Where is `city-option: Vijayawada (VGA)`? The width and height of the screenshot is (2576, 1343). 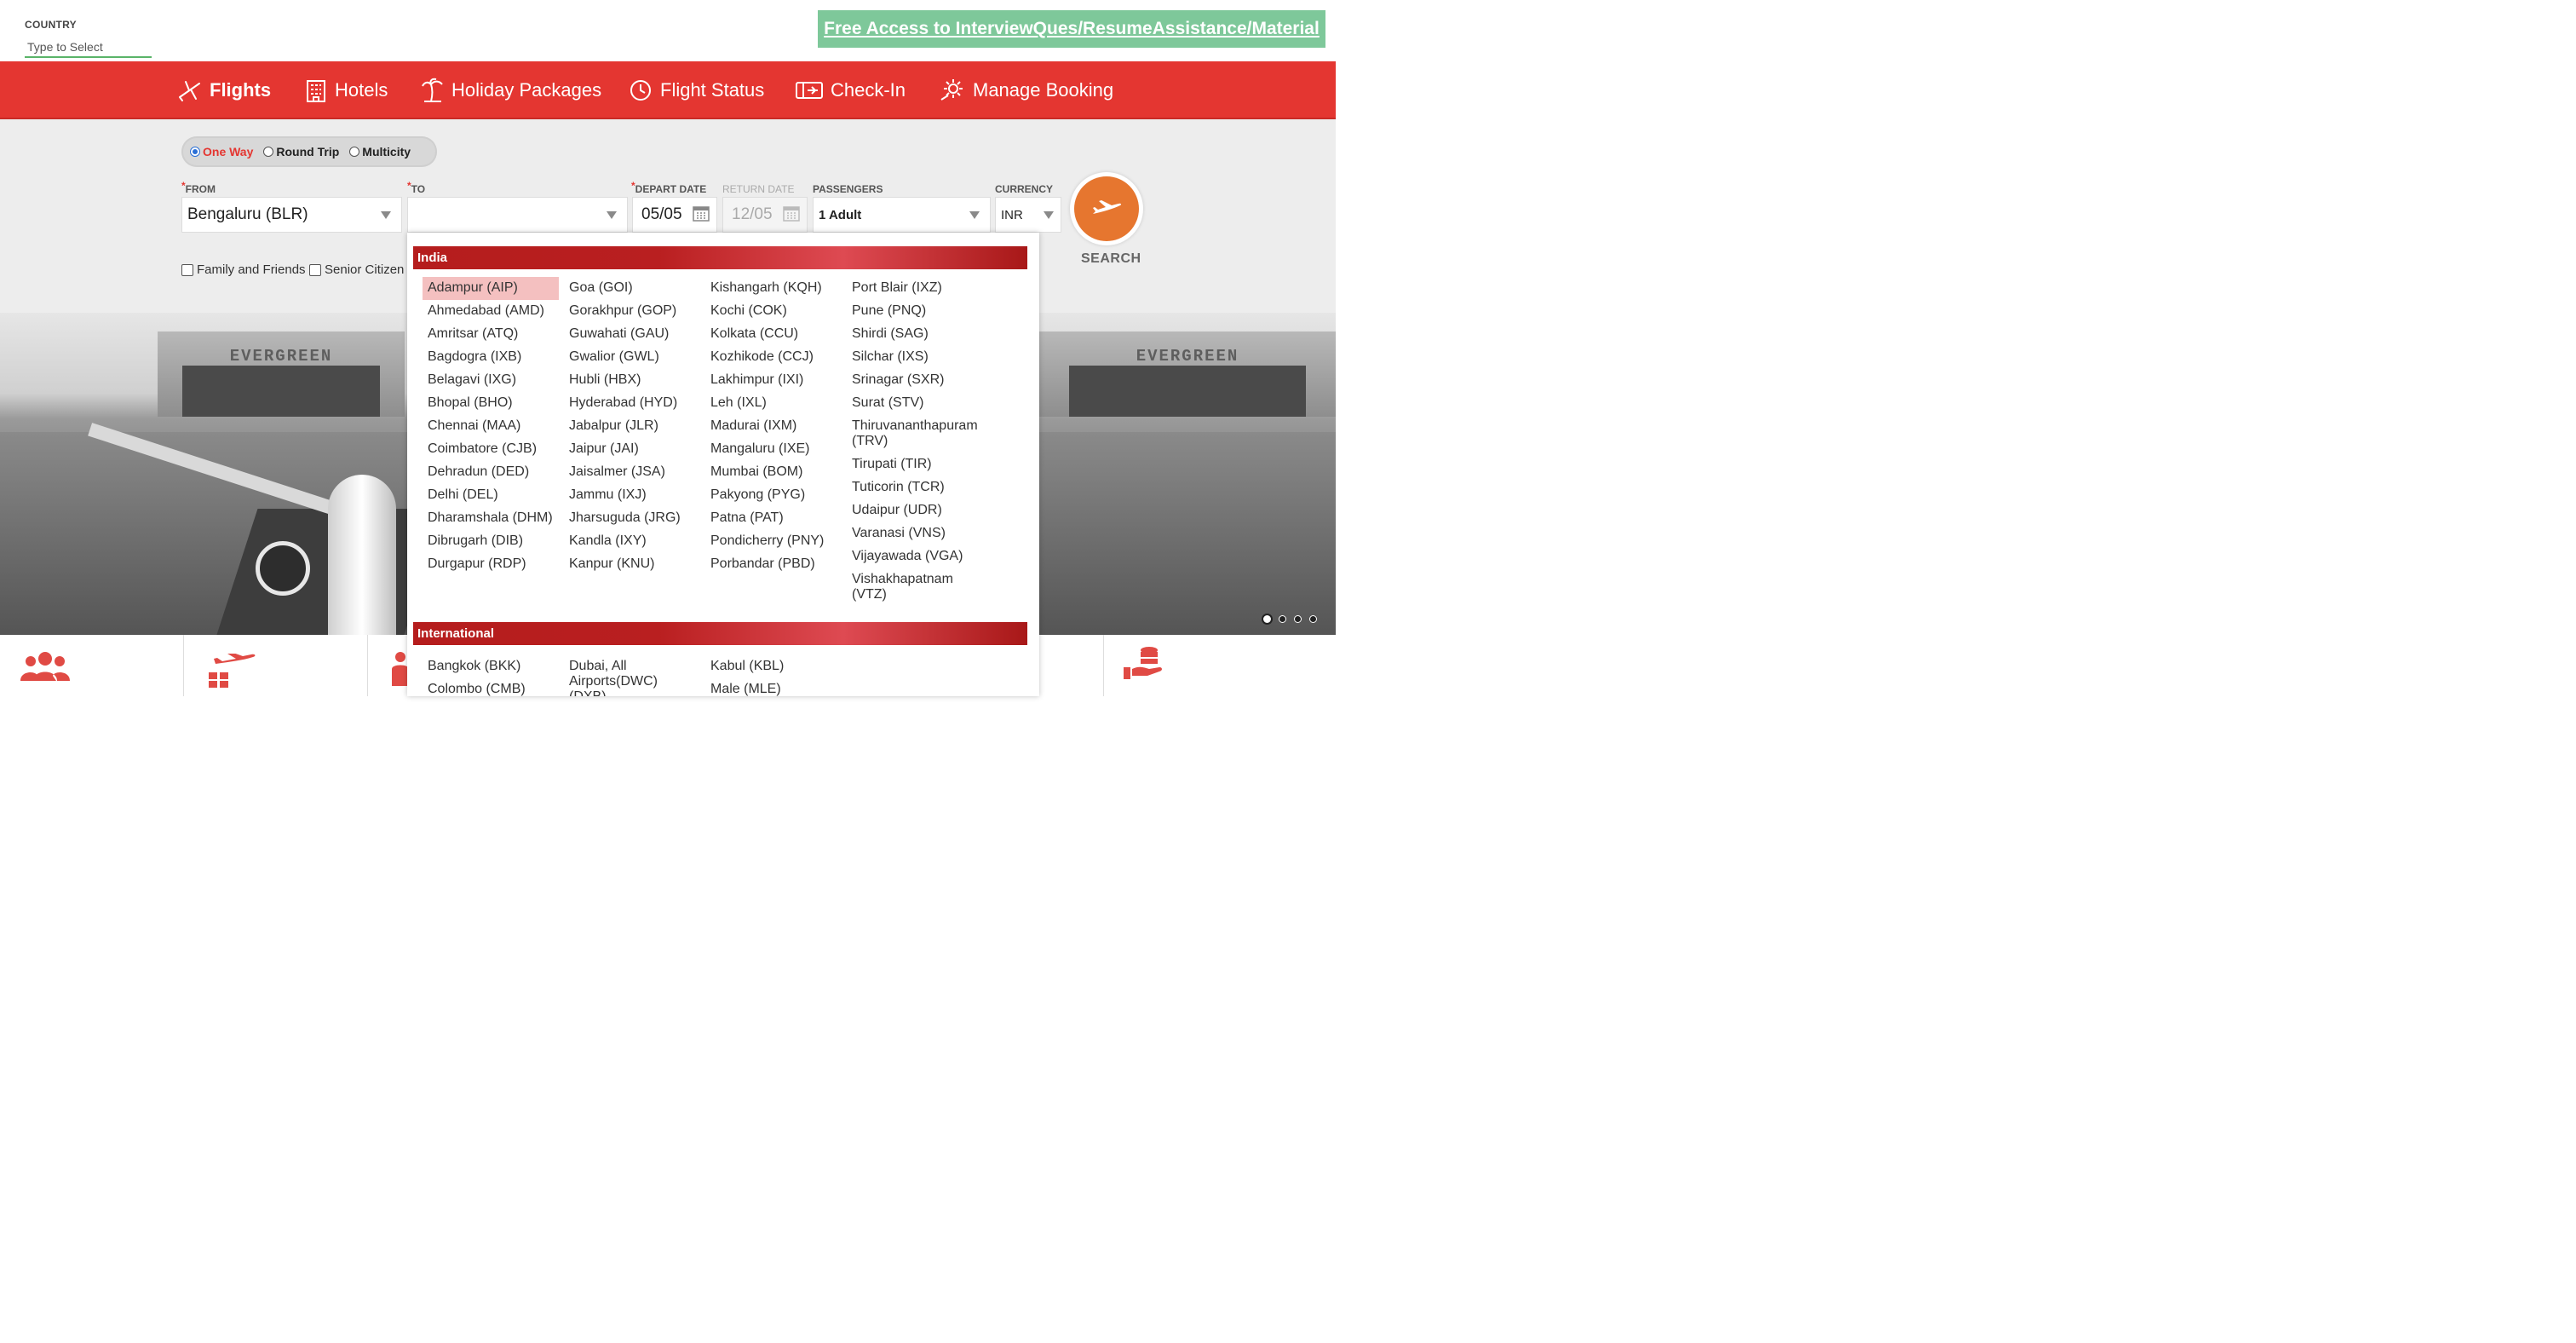
city-option: Vijayawada (VGA) is located at coordinates (915, 556).